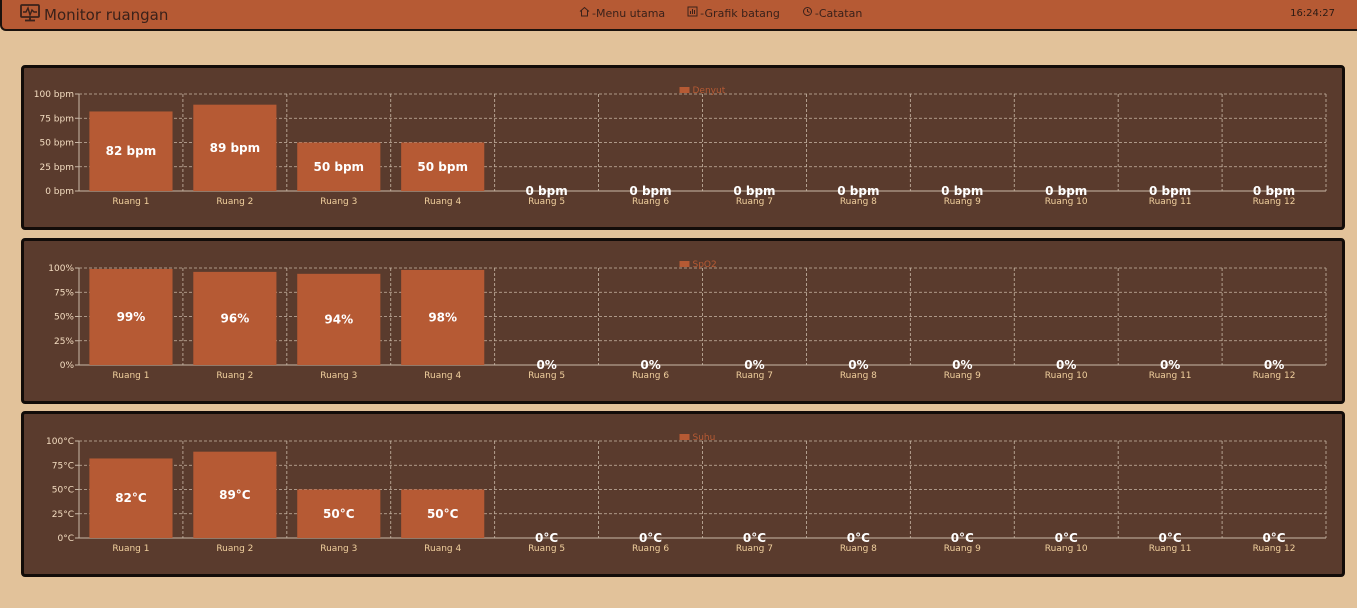 Image resolution: width=1357 pixels, height=608 pixels. Describe the element at coordinates (338, 319) in the screenshot. I see `data-label: 94%` at that location.